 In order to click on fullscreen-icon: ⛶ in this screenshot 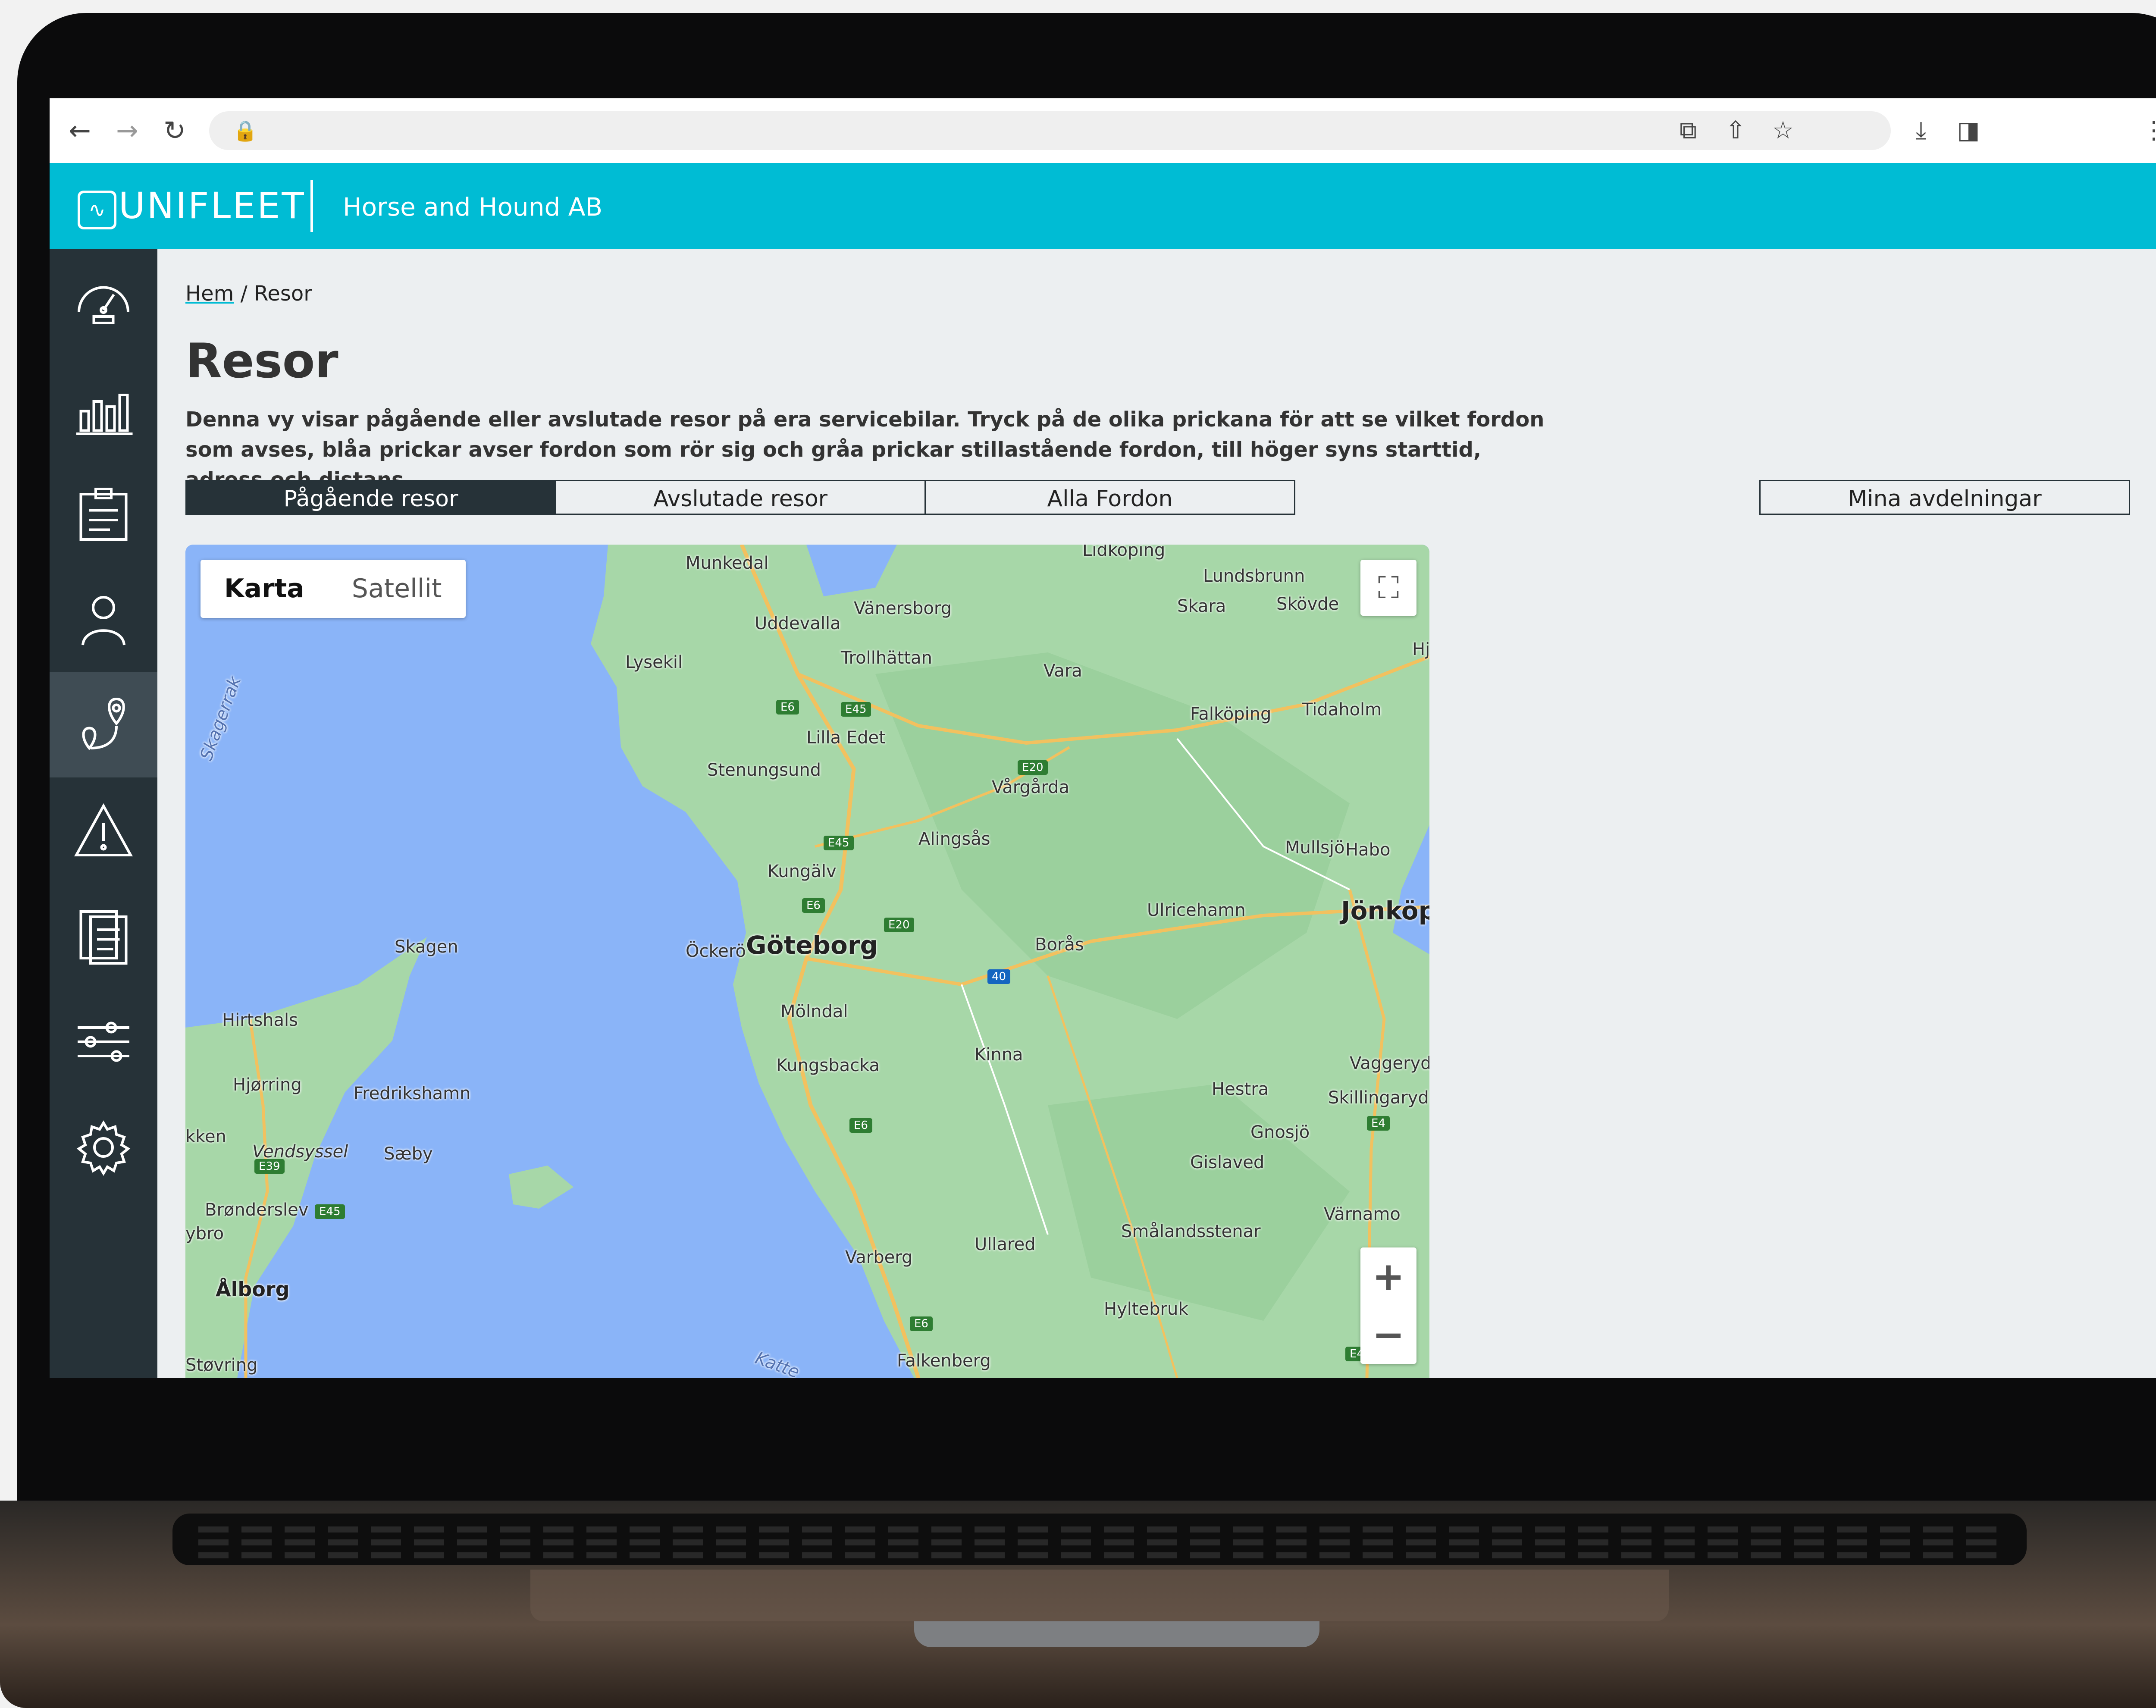, I will do `click(1388, 587)`.